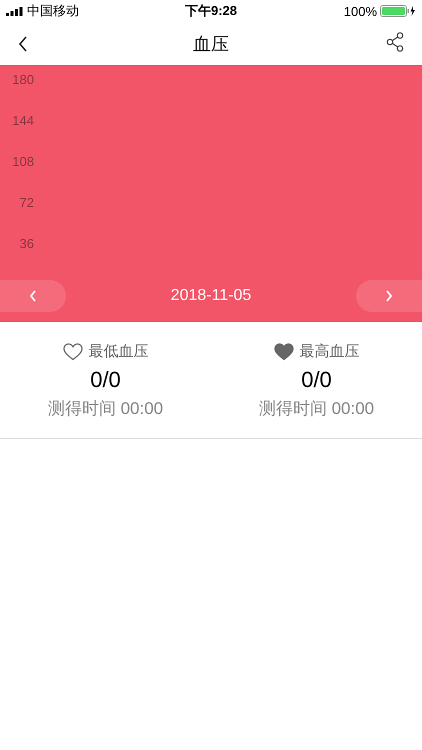 Image resolution: width=422 pixels, height=750 pixels. Describe the element at coordinates (14, 11) in the screenshot. I see `signal-icon` at that location.